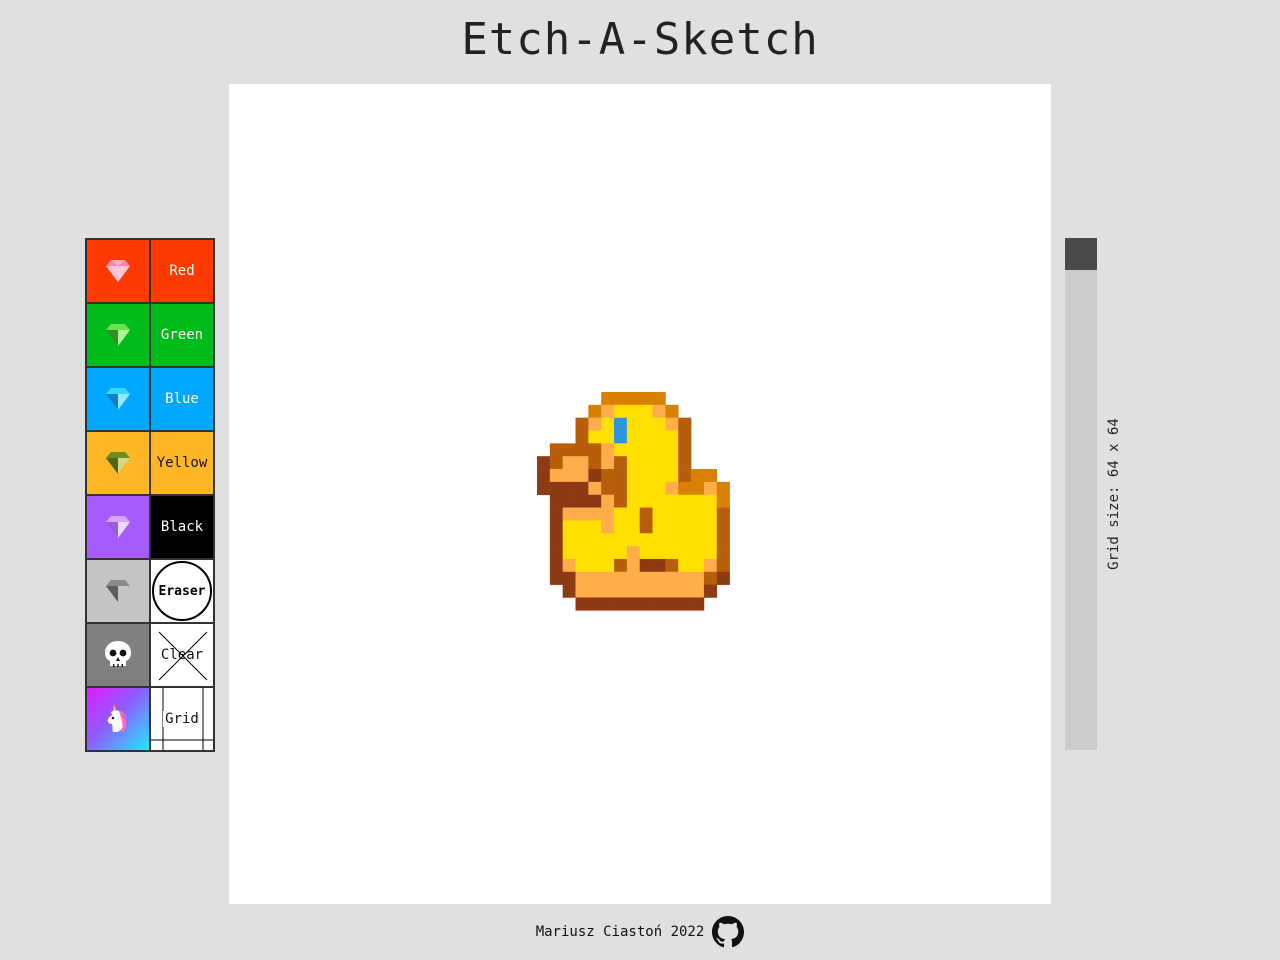 The height and width of the screenshot is (960, 1280). I want to click on rainbow-black-button, so click(118, 527).